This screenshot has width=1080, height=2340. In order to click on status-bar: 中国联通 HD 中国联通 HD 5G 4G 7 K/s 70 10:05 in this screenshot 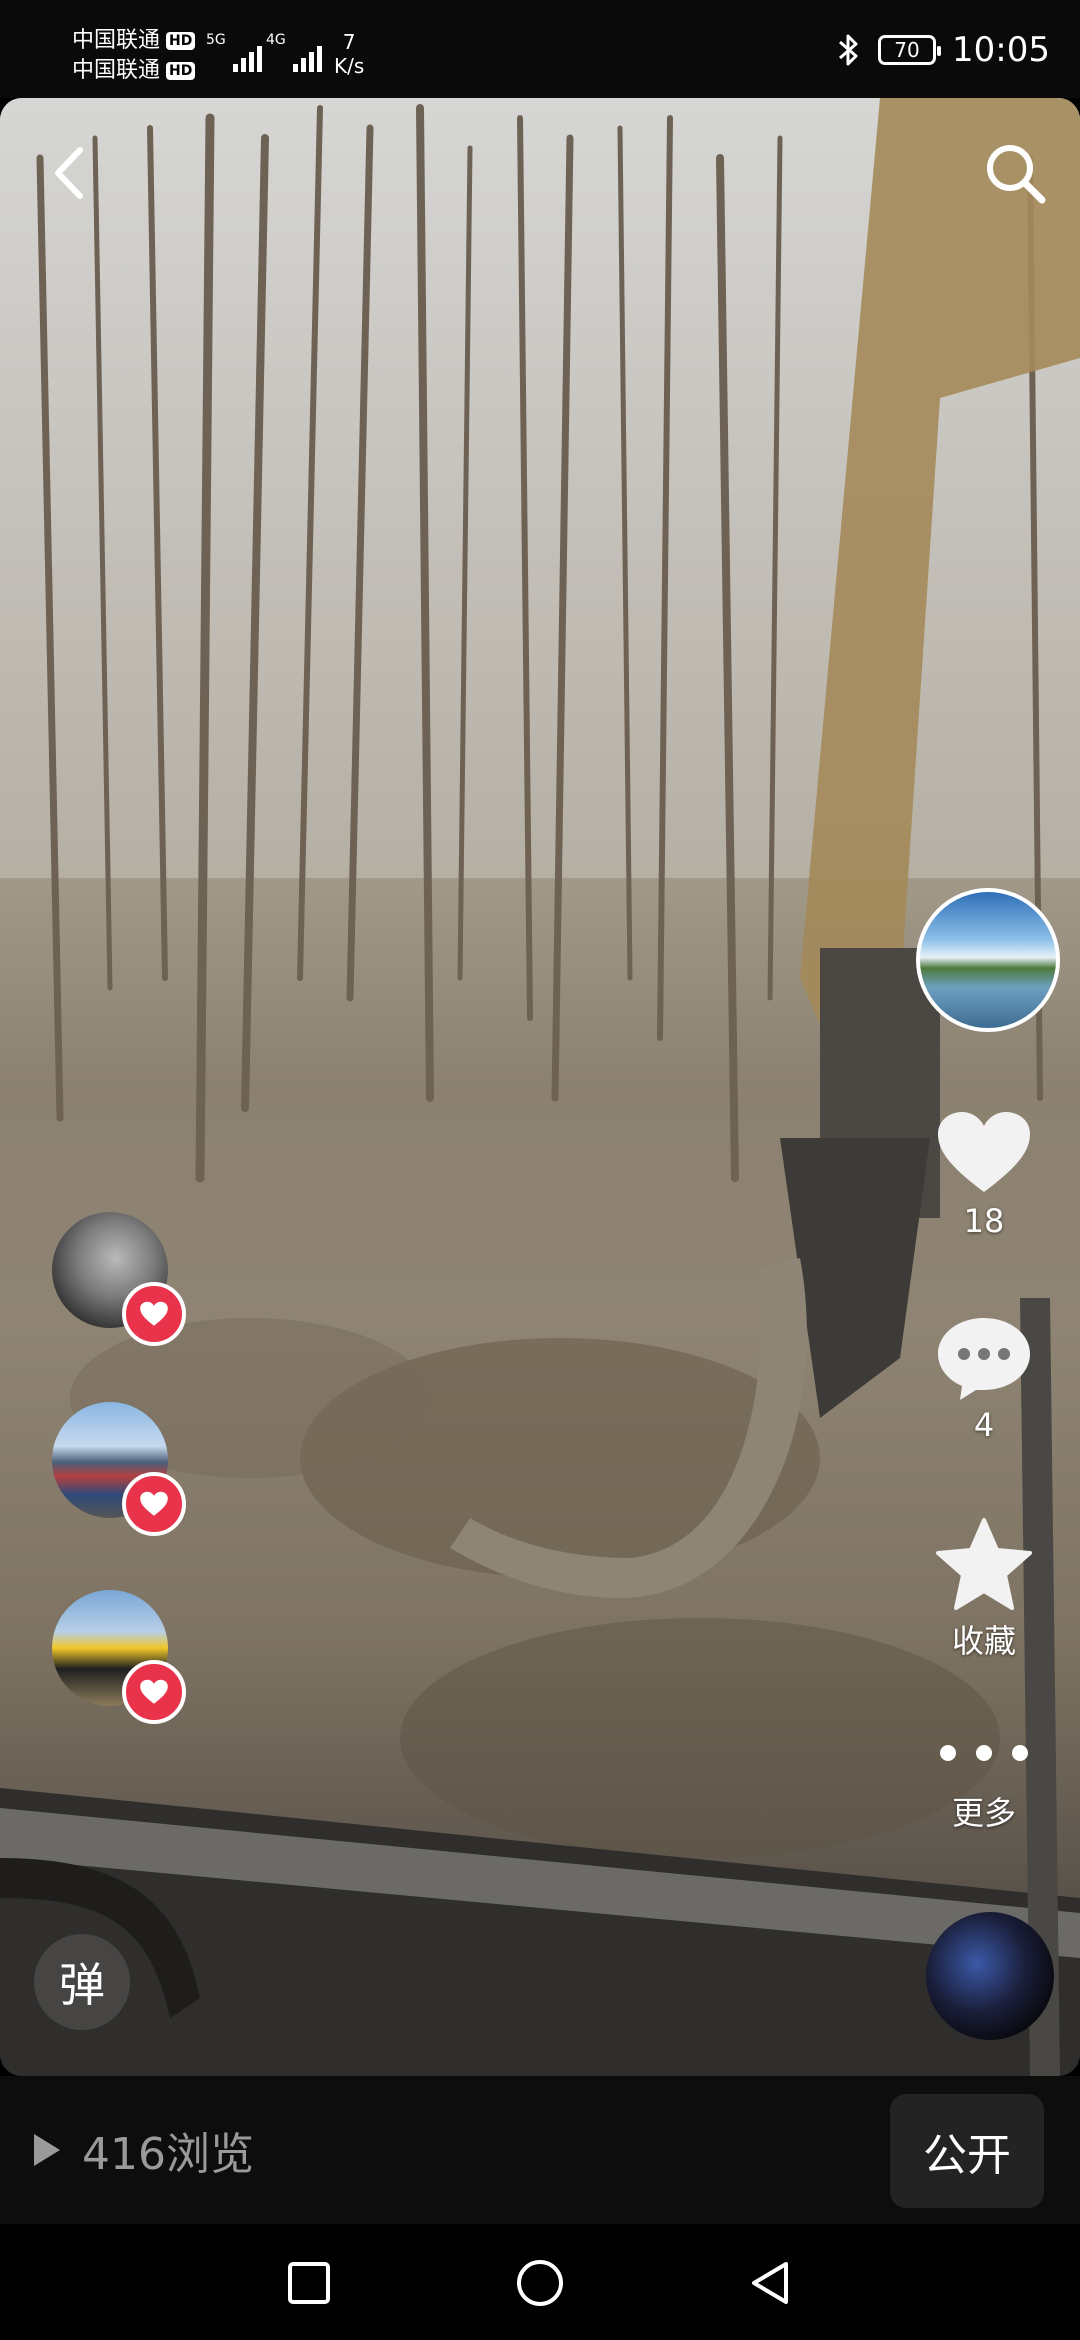, I will do `click(540, 49)`.